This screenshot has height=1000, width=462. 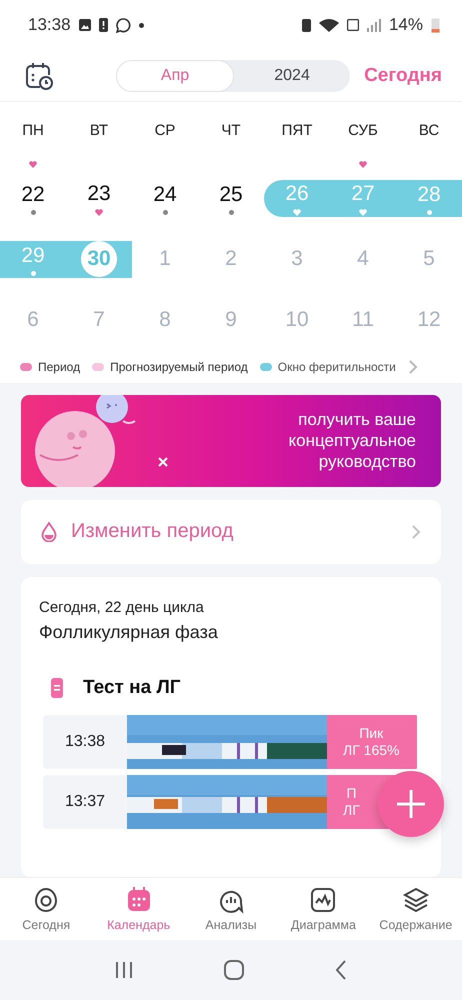 I want to click on cycle-day-text: Сегодня, 22 день цикла, so click(x=122, y=607).